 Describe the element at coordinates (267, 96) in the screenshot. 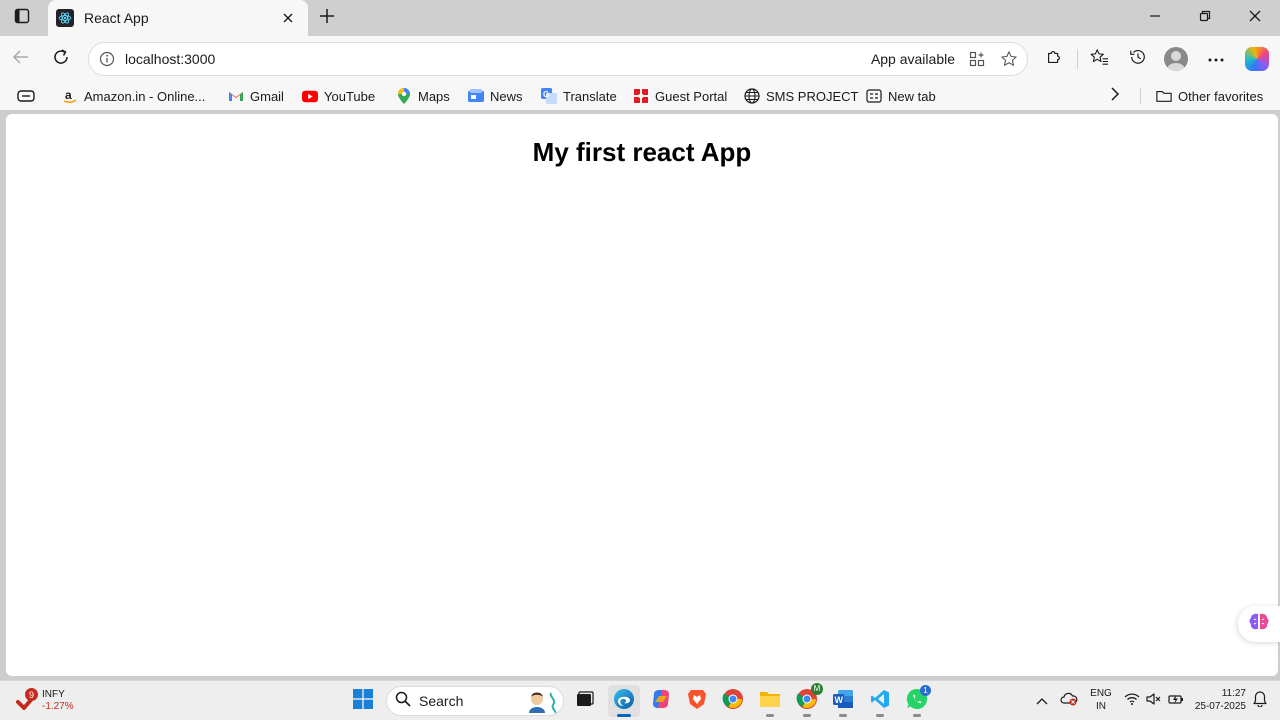

I see `favorite-label: Gmail` at that location.